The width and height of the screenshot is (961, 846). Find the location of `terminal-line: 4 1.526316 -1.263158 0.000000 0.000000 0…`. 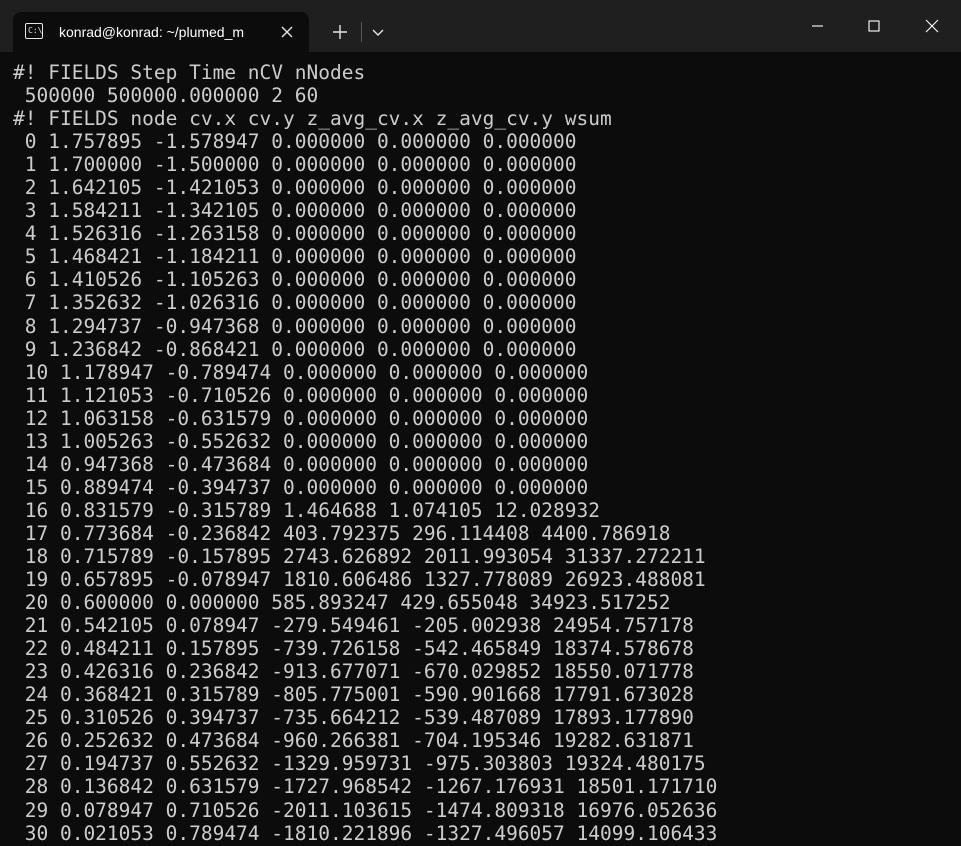

terminal-line: 4 1.526316 -1.263158 0.000000 0.000000 0… is located at coordinates (295, 234).